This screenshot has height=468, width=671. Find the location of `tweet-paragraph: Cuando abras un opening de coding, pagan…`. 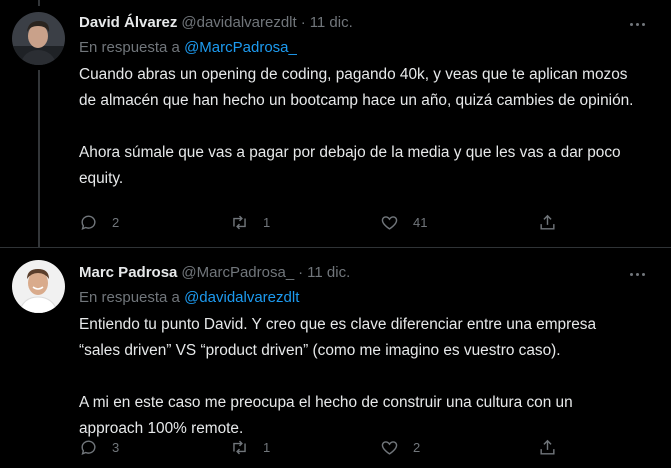

tweet-paragraph: Cuando abras un opening de coding, pagan… is located at coordinates (356, 87).